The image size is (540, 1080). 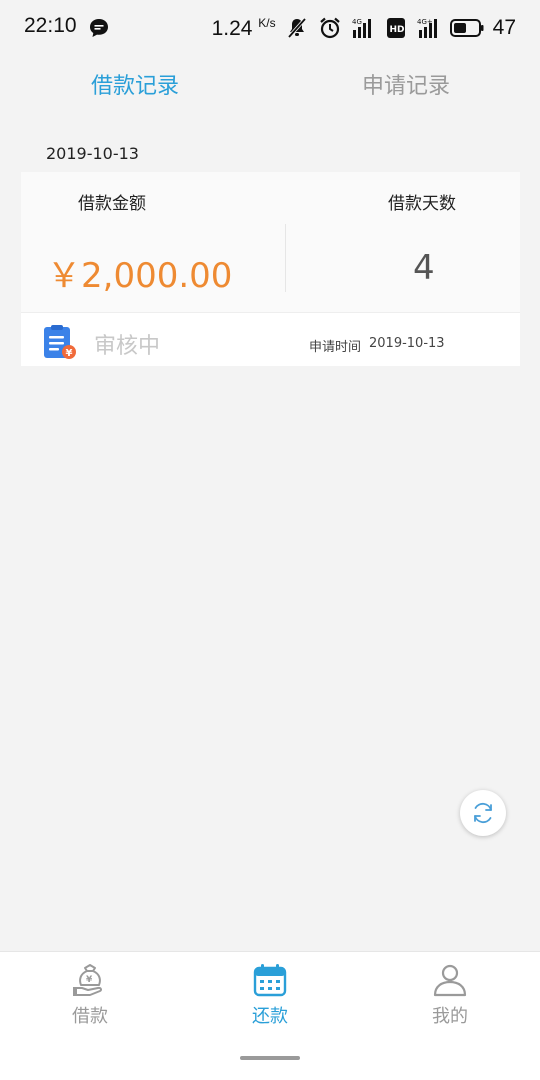 I want to click on refresh-icon, so click(x=483, y=813).